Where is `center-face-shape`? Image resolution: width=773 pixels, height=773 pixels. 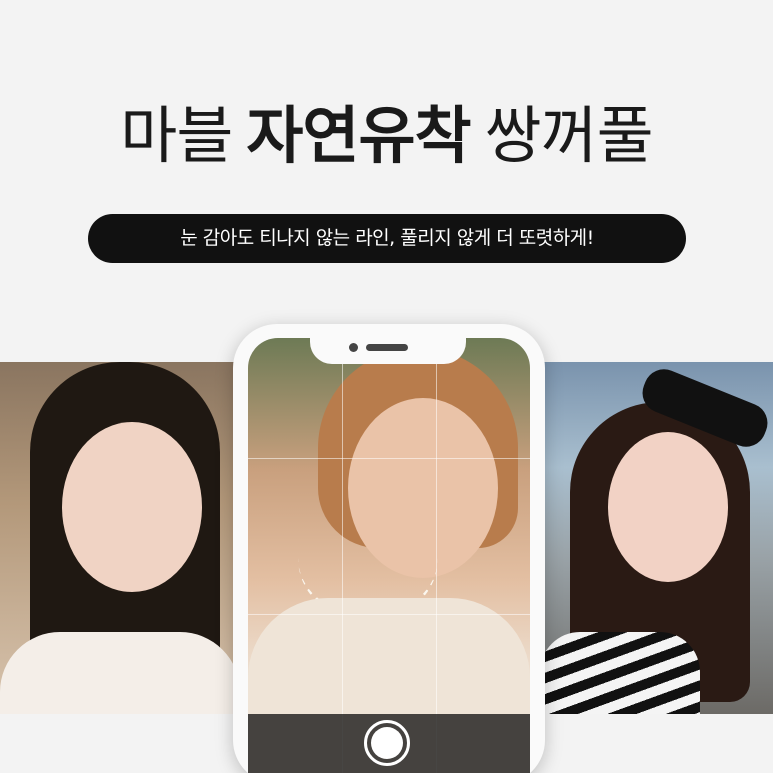 center-face-shape is located at coordinates (423, 488).